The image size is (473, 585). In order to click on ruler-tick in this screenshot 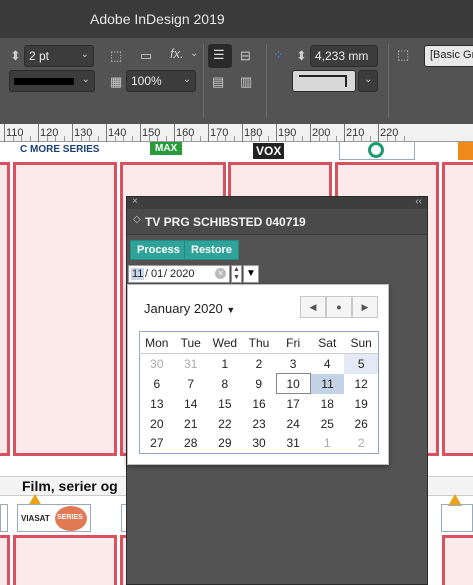, I will do `click(140, 133)`.